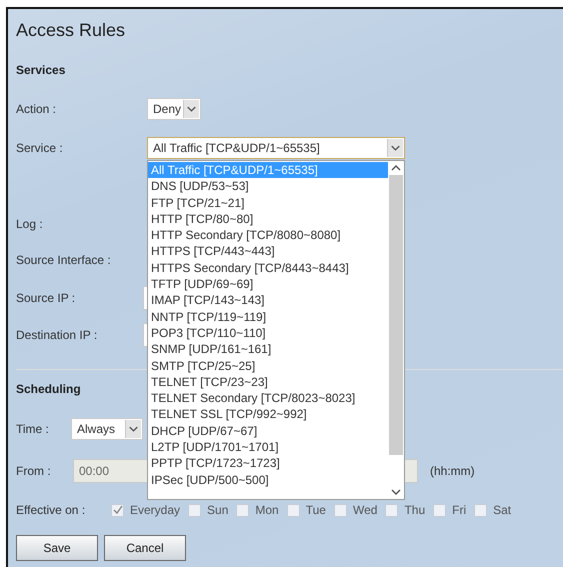  I want to click on service-select: All Traffic [TCP&UDP/1~65535], so click(276, 147).